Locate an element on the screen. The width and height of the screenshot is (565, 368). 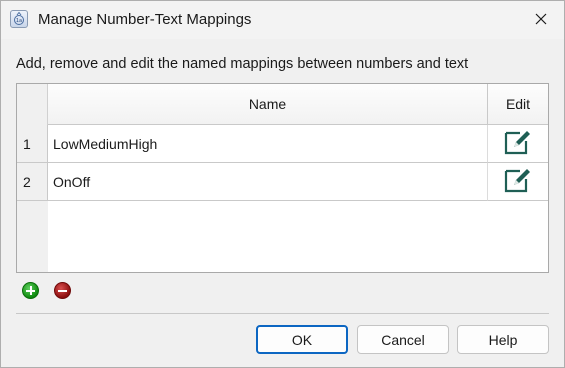
table-row: 1 LowMediumHigh is located at coordinates (282, 144).